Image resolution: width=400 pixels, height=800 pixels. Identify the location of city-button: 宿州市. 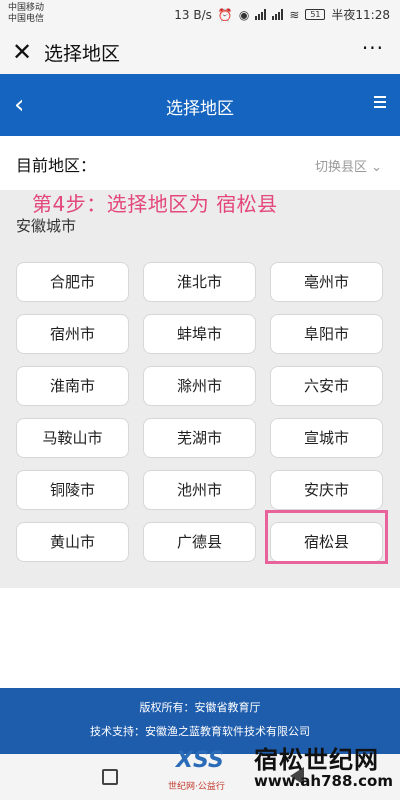
(72, 334).